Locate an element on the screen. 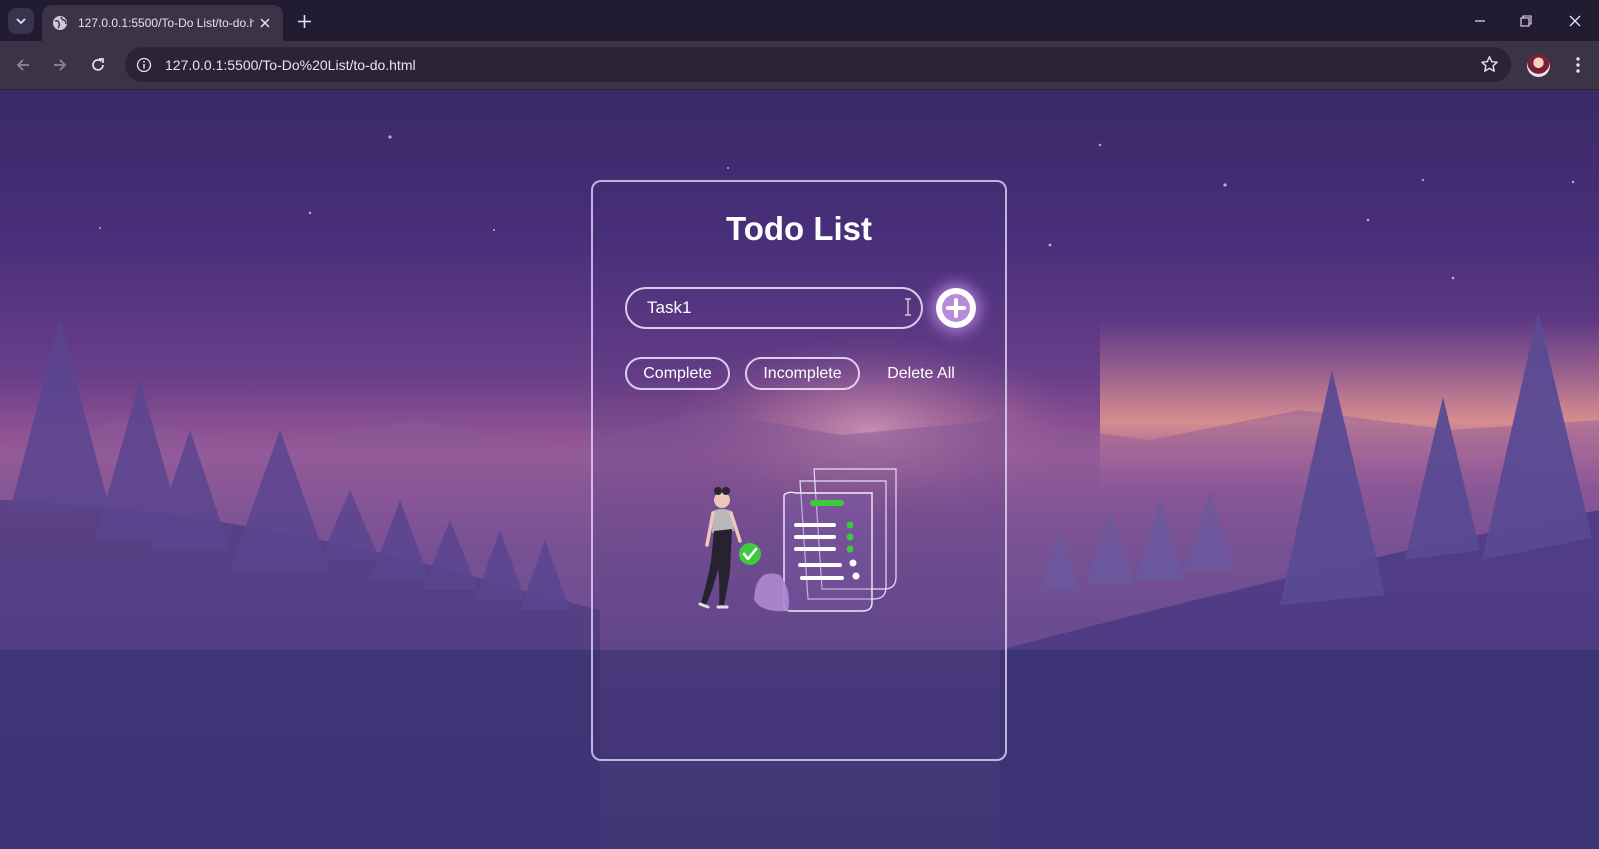 The image size is (1599, 849). arrow-right-icon is located at coordinates (60, 65).